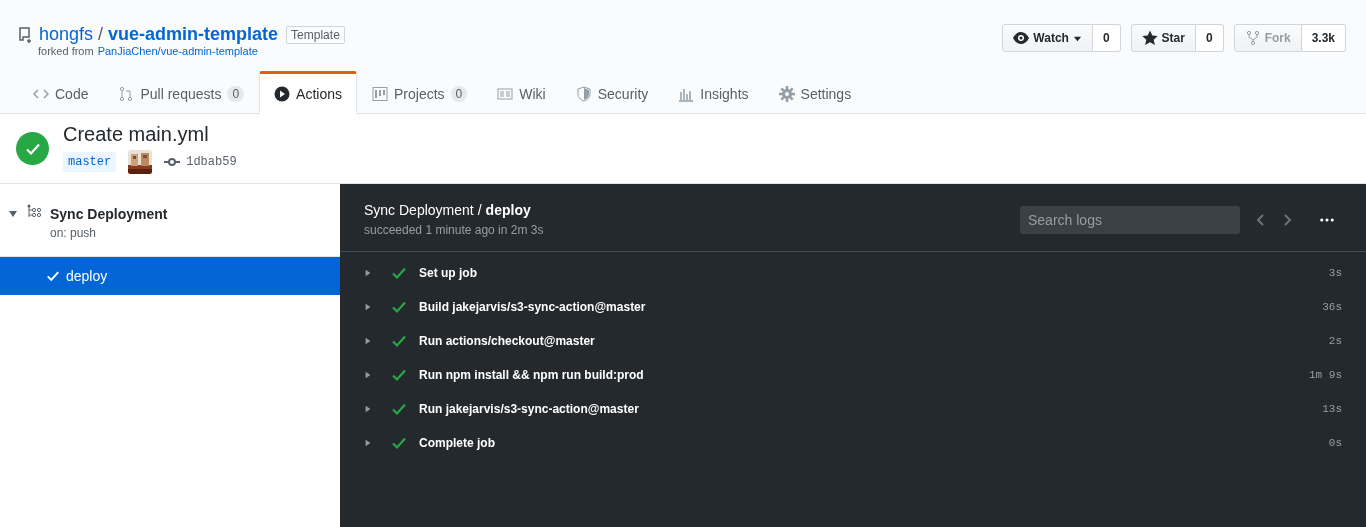  Describe the element at coordinates (1287, 219) in the screenshot. I see `chevron-right-icon` at that location.